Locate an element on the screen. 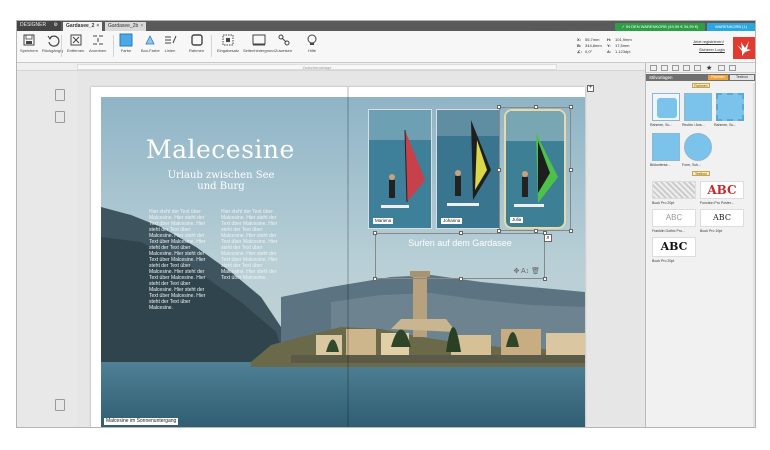 The image size is (770, 450). register-link: Jetzt registrieren! is located at coordinates (708, 41).